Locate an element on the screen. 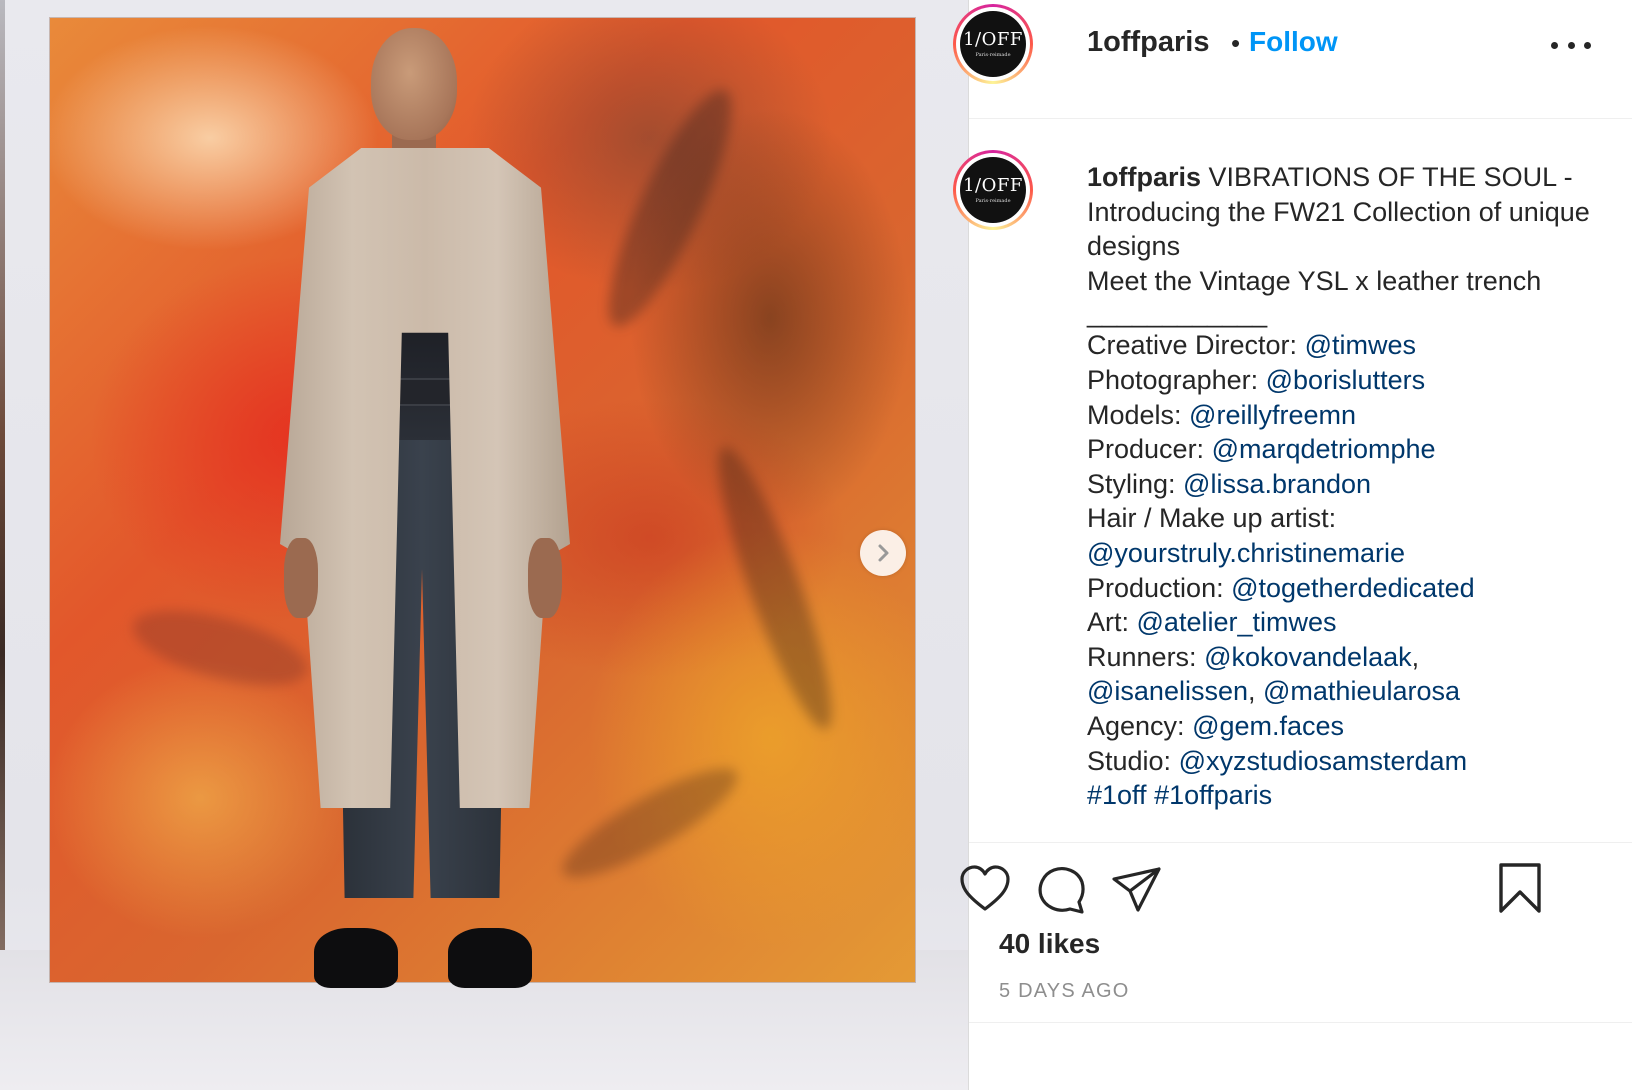 This screenshot has width=1632, height=1090. credit-label: Art: is located at coordinates (1112, 622).